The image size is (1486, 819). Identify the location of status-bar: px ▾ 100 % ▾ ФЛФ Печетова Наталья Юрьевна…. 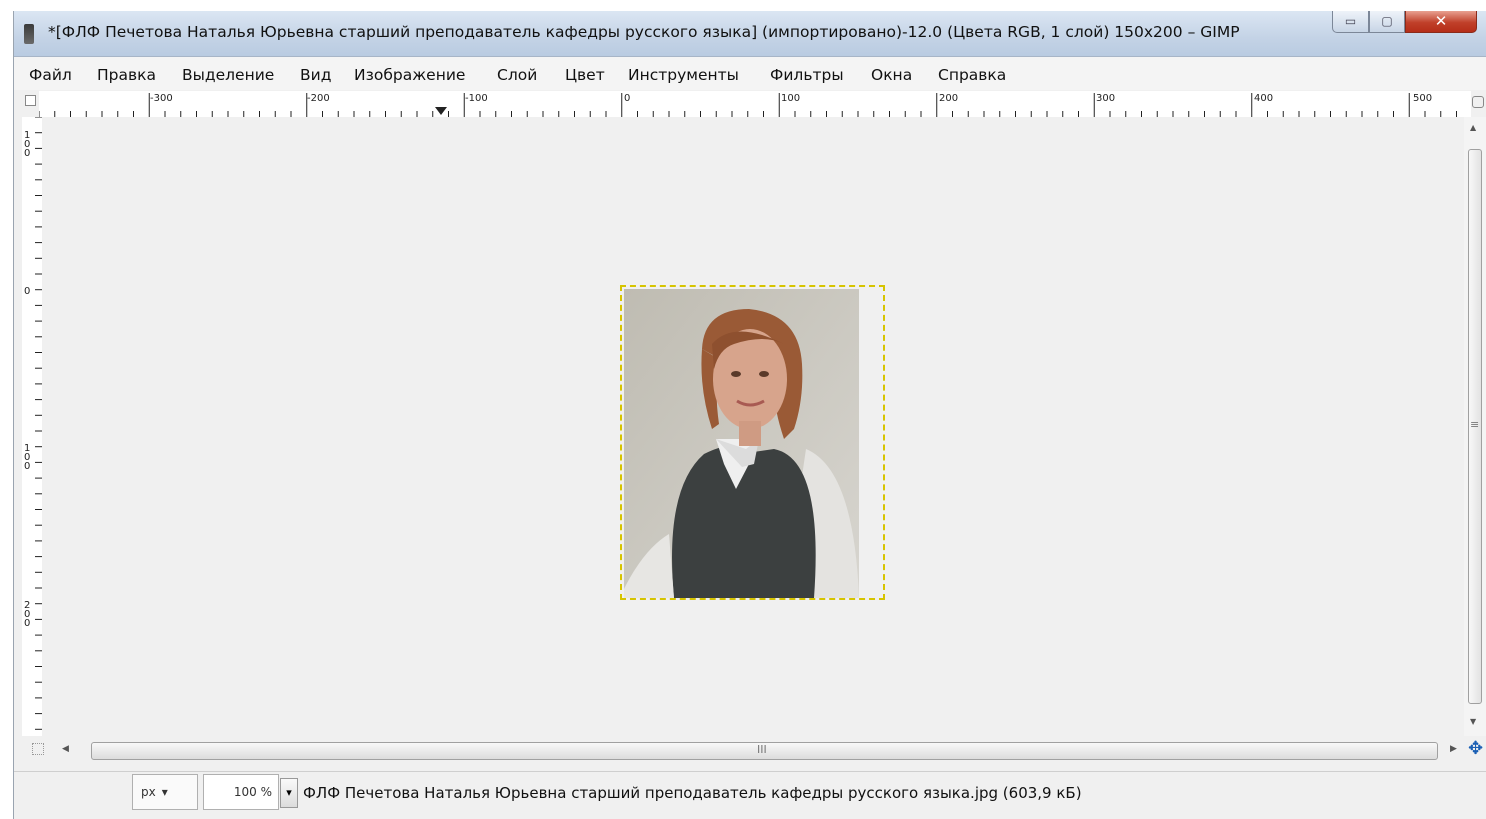
(750, 793).